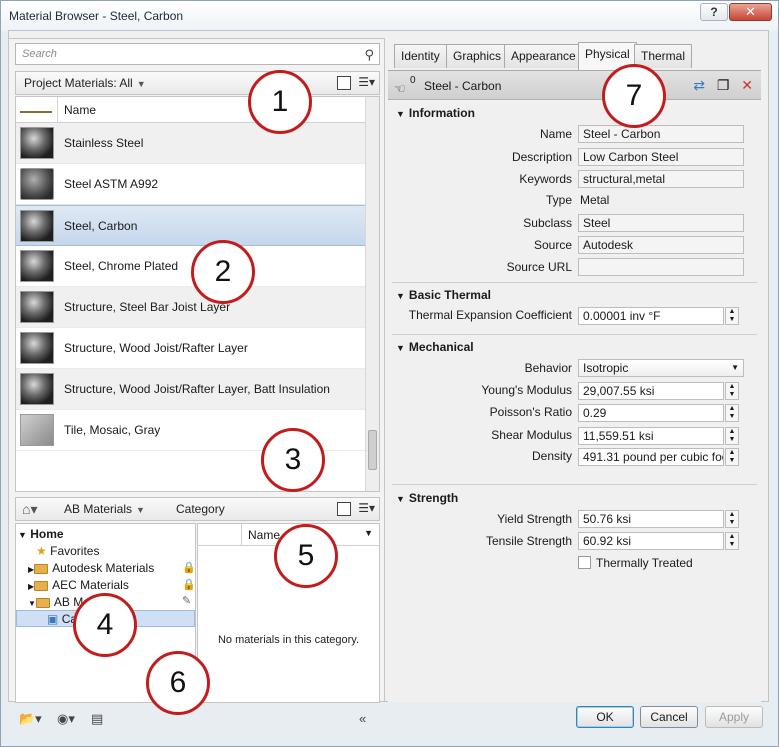  What do you see at coordinates (30, 719) in the screenshot?
I see `manage-library-icon: 📂▾` at bounding box center [30, 719].